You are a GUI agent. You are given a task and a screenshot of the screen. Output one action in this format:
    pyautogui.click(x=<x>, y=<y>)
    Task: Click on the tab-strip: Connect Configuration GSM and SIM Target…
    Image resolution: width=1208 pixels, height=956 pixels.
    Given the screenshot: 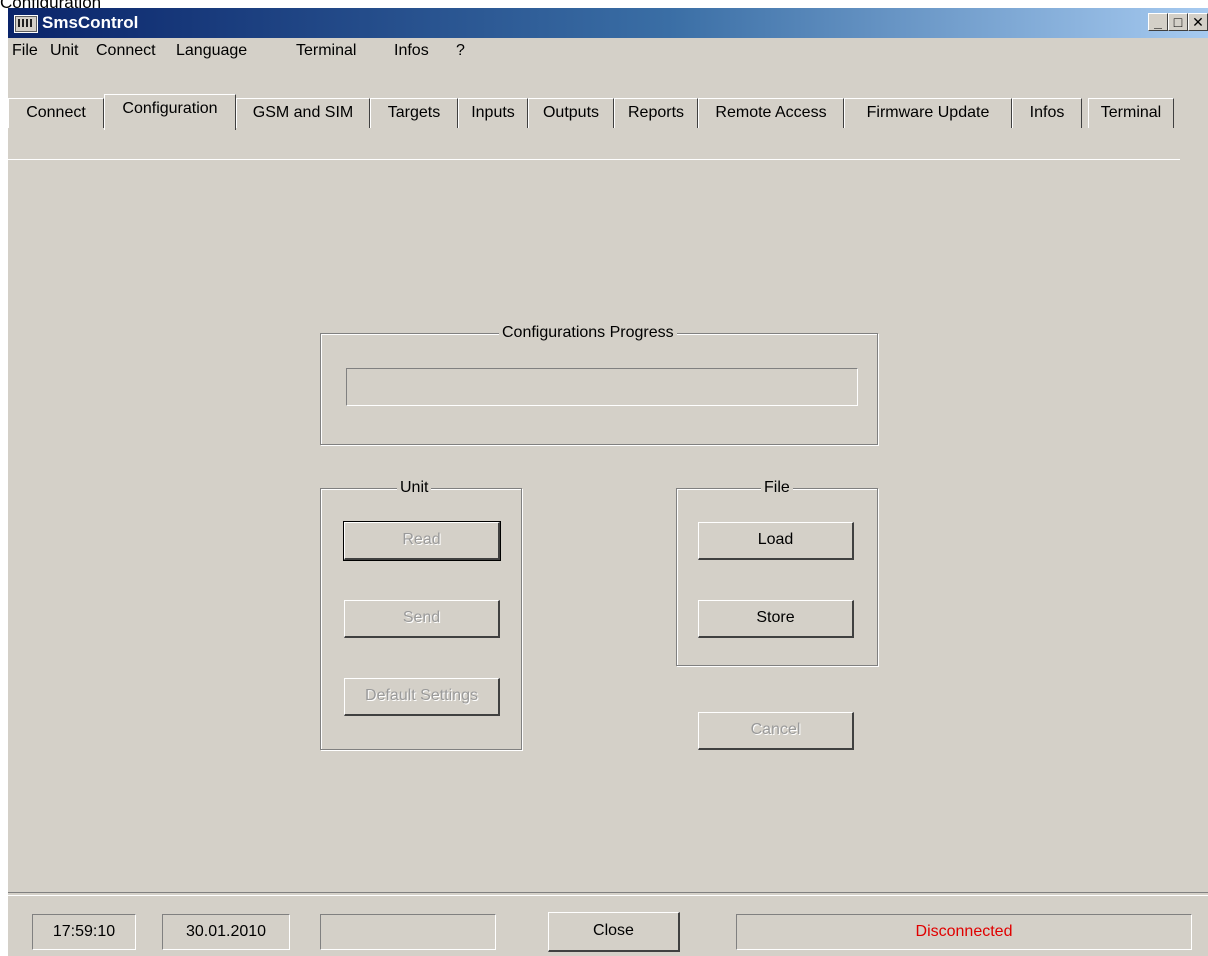 What is the action you would take?
    pyautogui.click(x=608, y=113)
    